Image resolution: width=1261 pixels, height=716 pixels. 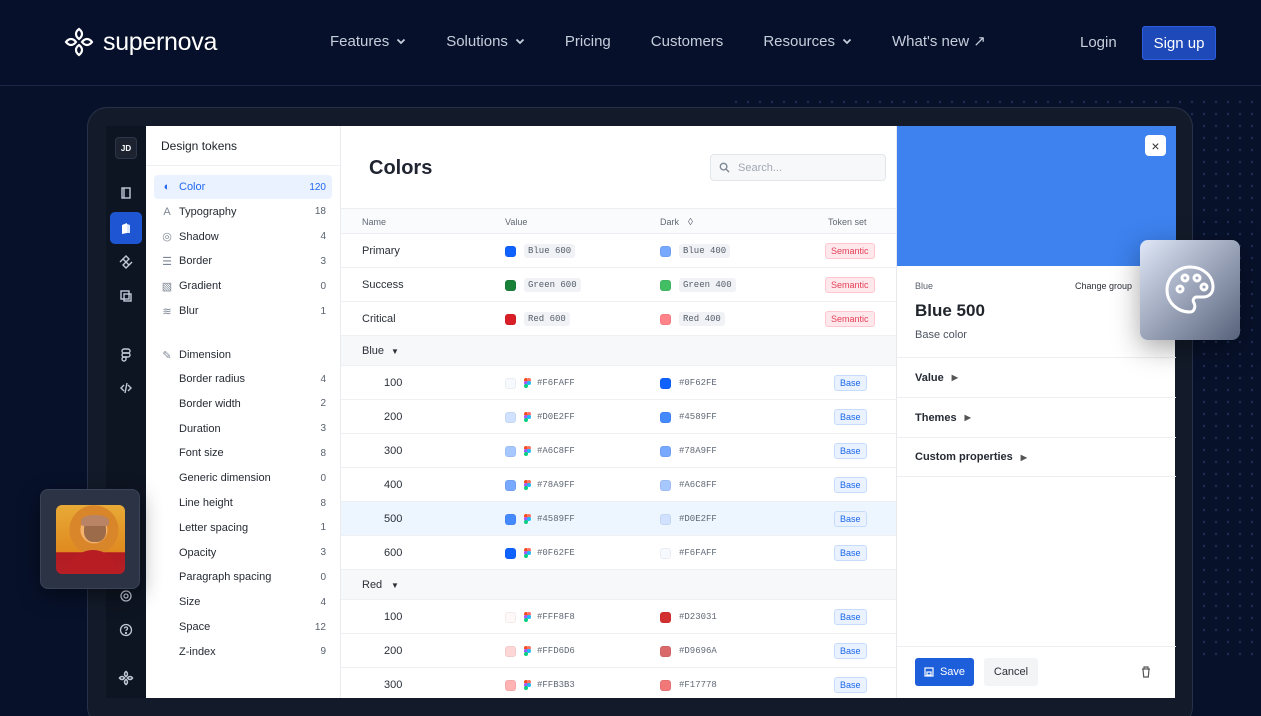 I want to click on rail-tokens-button, so click(x=126, y=228).